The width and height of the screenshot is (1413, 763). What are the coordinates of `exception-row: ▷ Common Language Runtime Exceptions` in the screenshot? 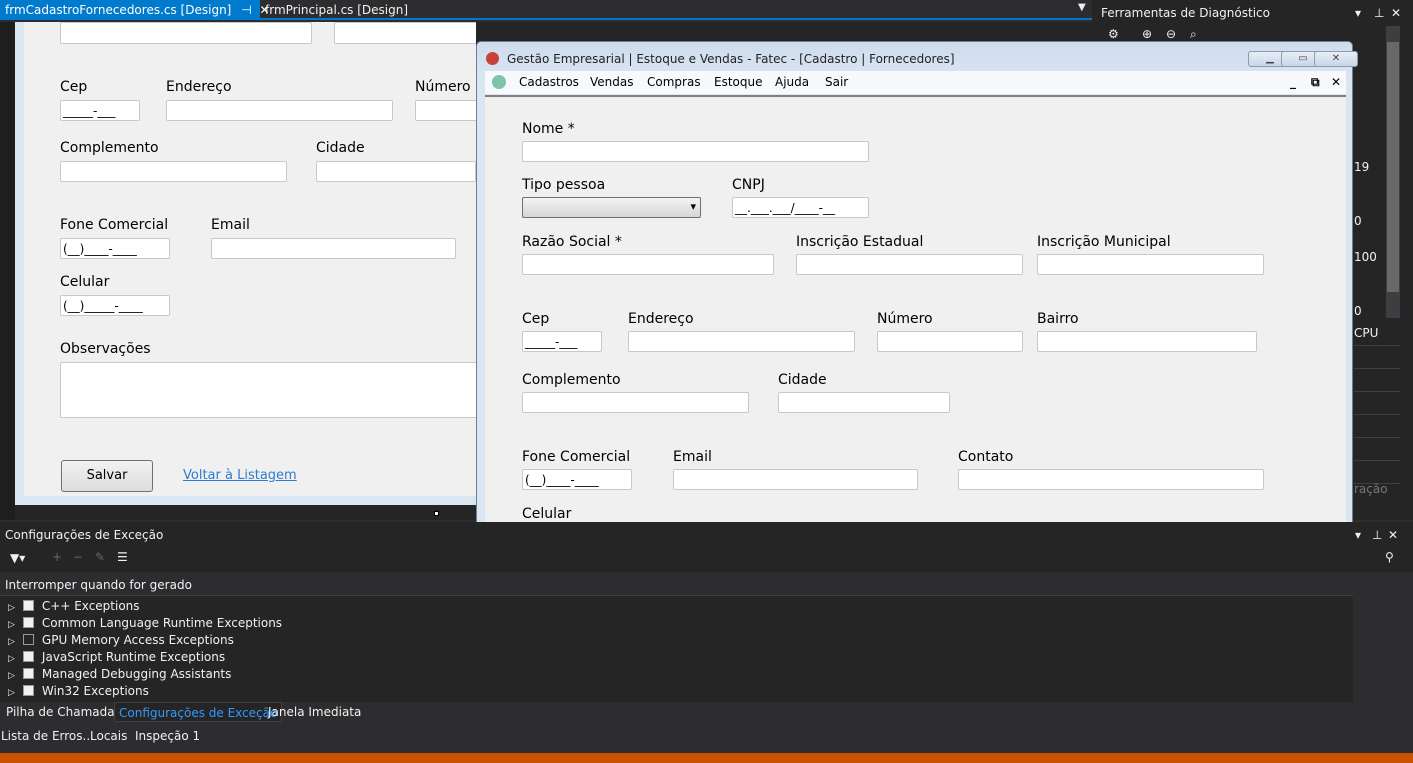 It's located at (145, 623).